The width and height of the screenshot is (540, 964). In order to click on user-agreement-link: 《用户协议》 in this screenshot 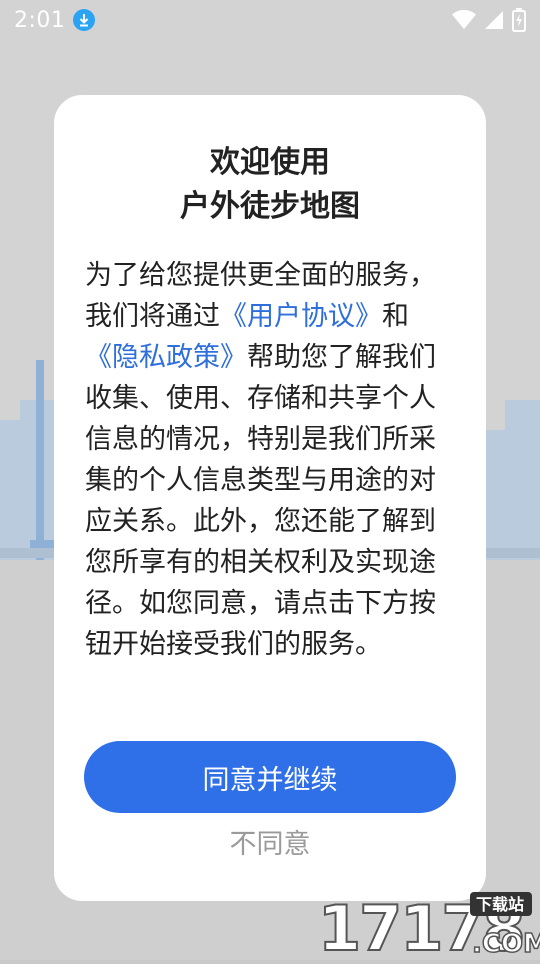, I will do `click(301, 316)`.